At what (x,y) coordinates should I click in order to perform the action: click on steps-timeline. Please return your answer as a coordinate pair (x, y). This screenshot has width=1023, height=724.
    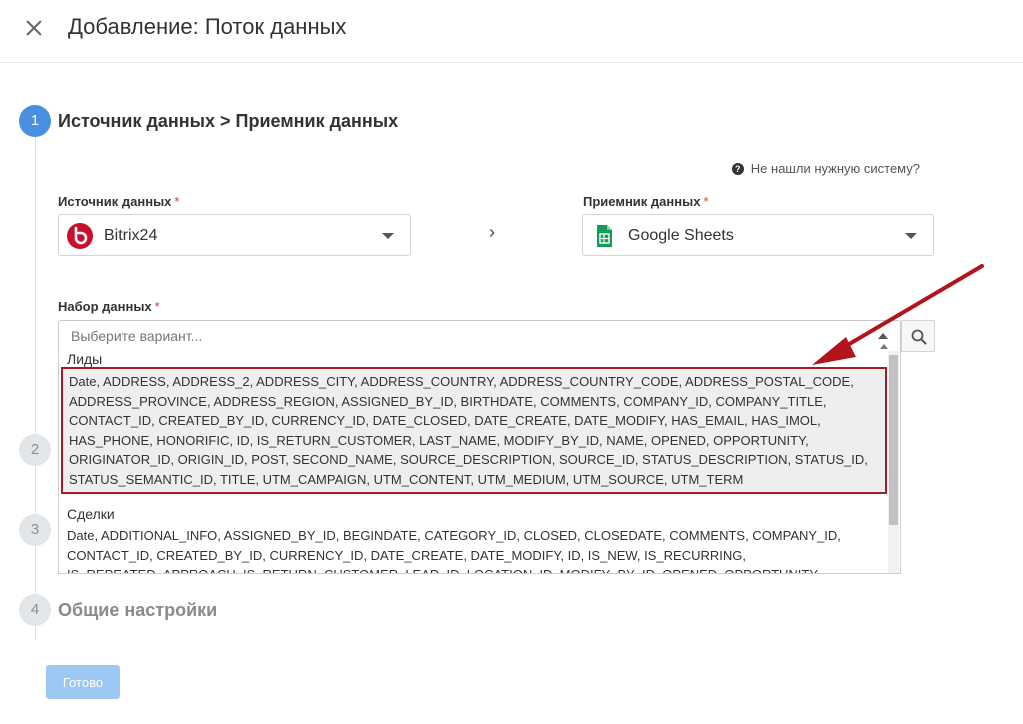
    Looking at the image, I should click on (35, 380).